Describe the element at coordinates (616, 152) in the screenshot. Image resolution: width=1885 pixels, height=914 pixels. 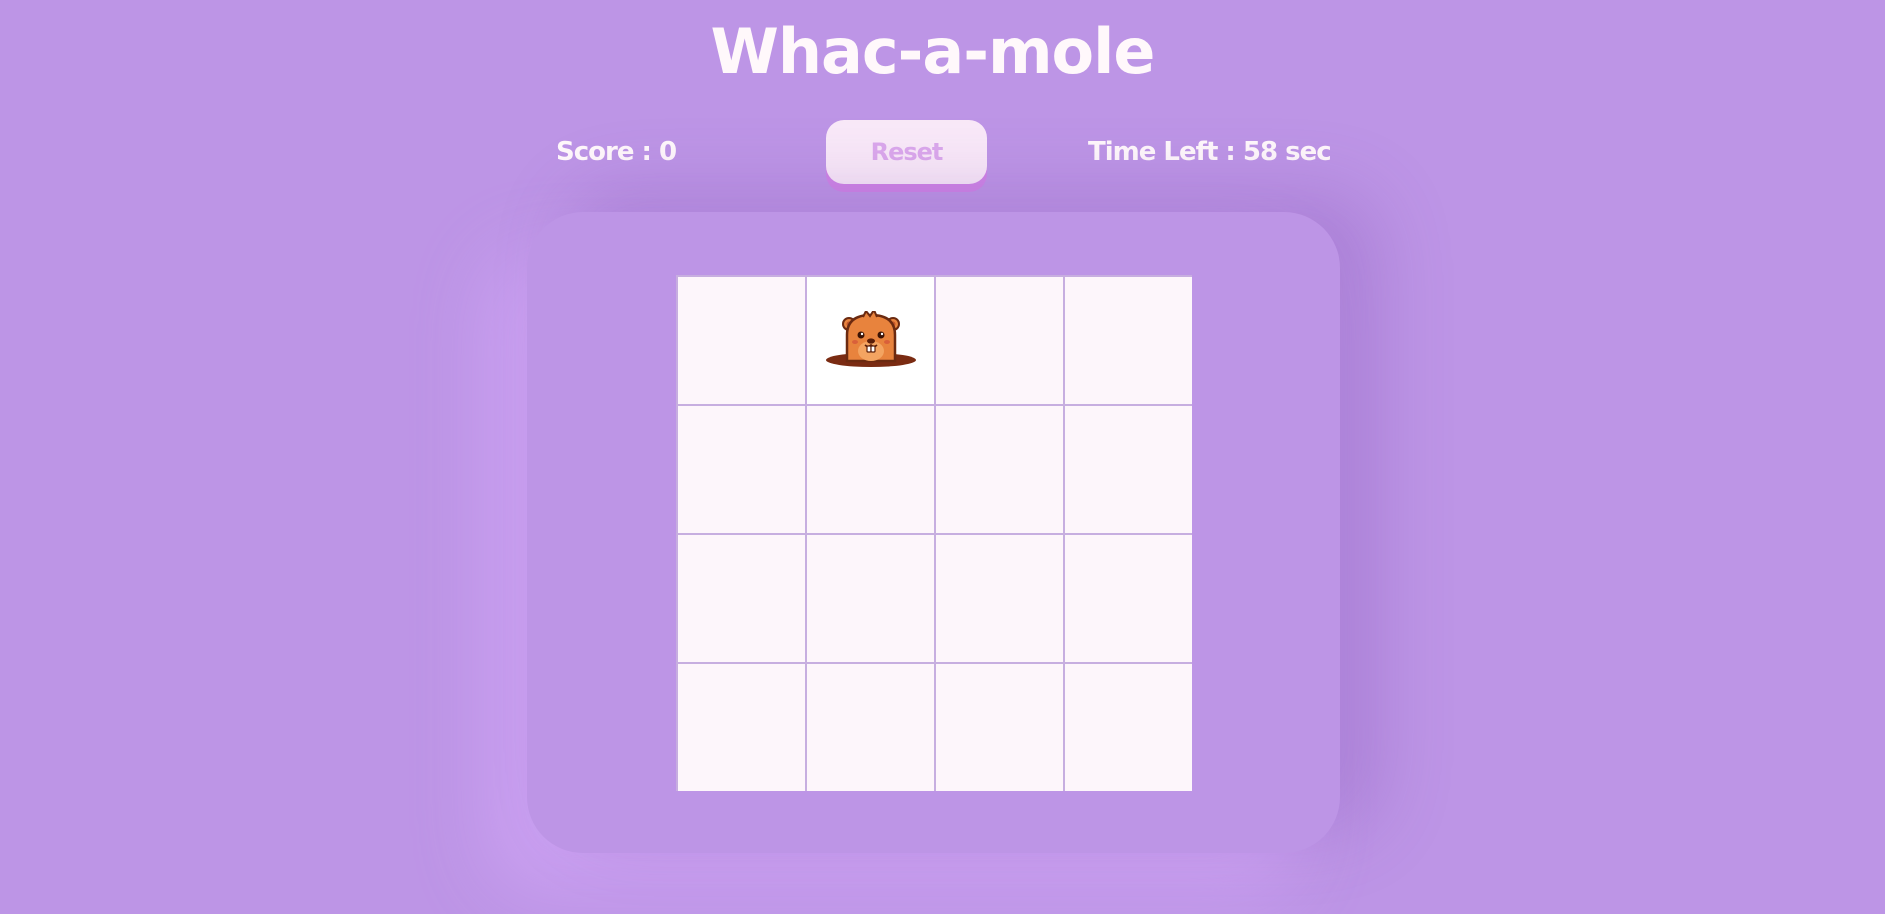
I see `score-display: Score : 0` at that location.